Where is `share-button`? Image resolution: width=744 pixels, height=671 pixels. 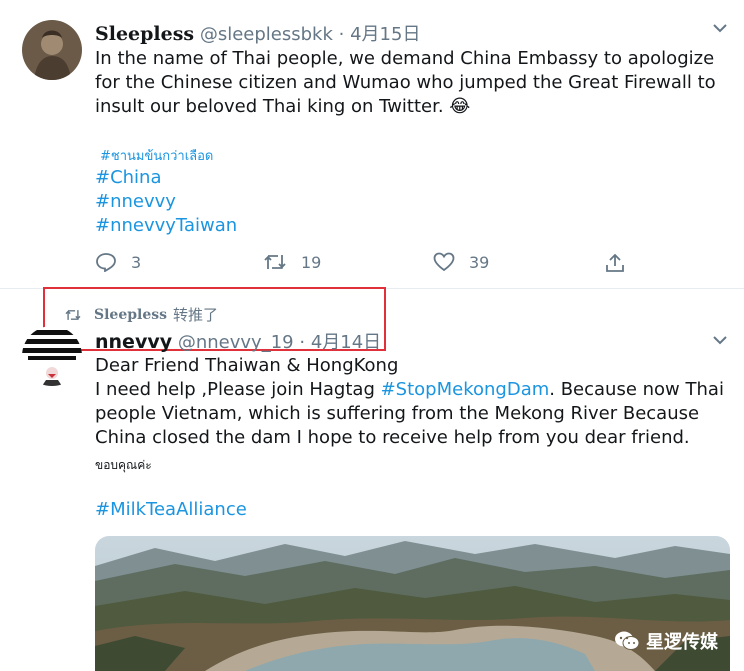 share-button is located at coordinates (622, 263).